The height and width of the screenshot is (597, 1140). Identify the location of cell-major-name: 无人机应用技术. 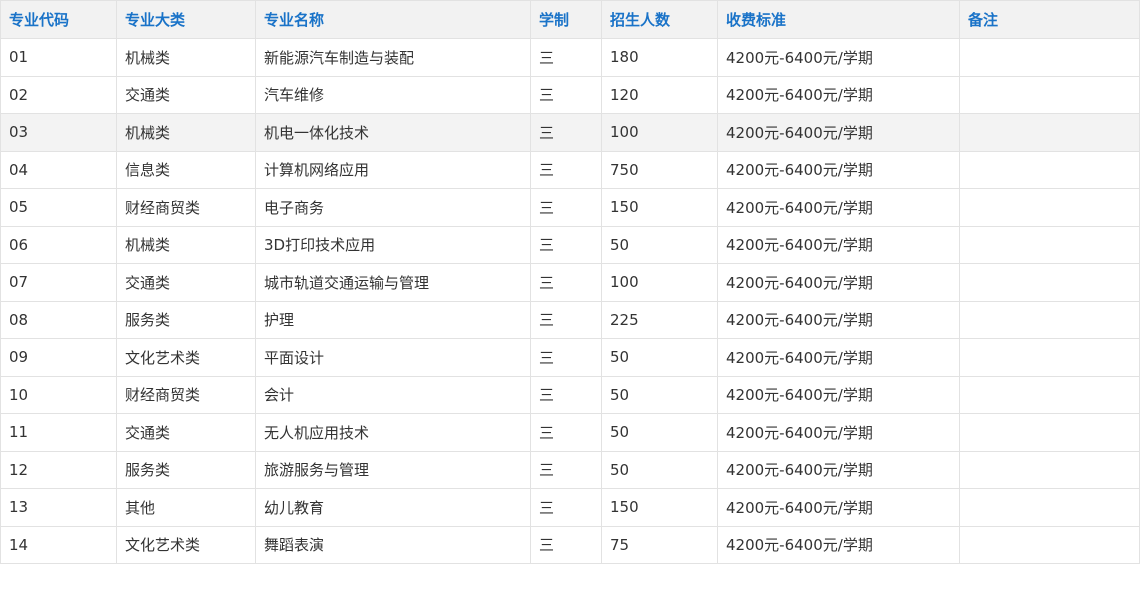
(393, 432).